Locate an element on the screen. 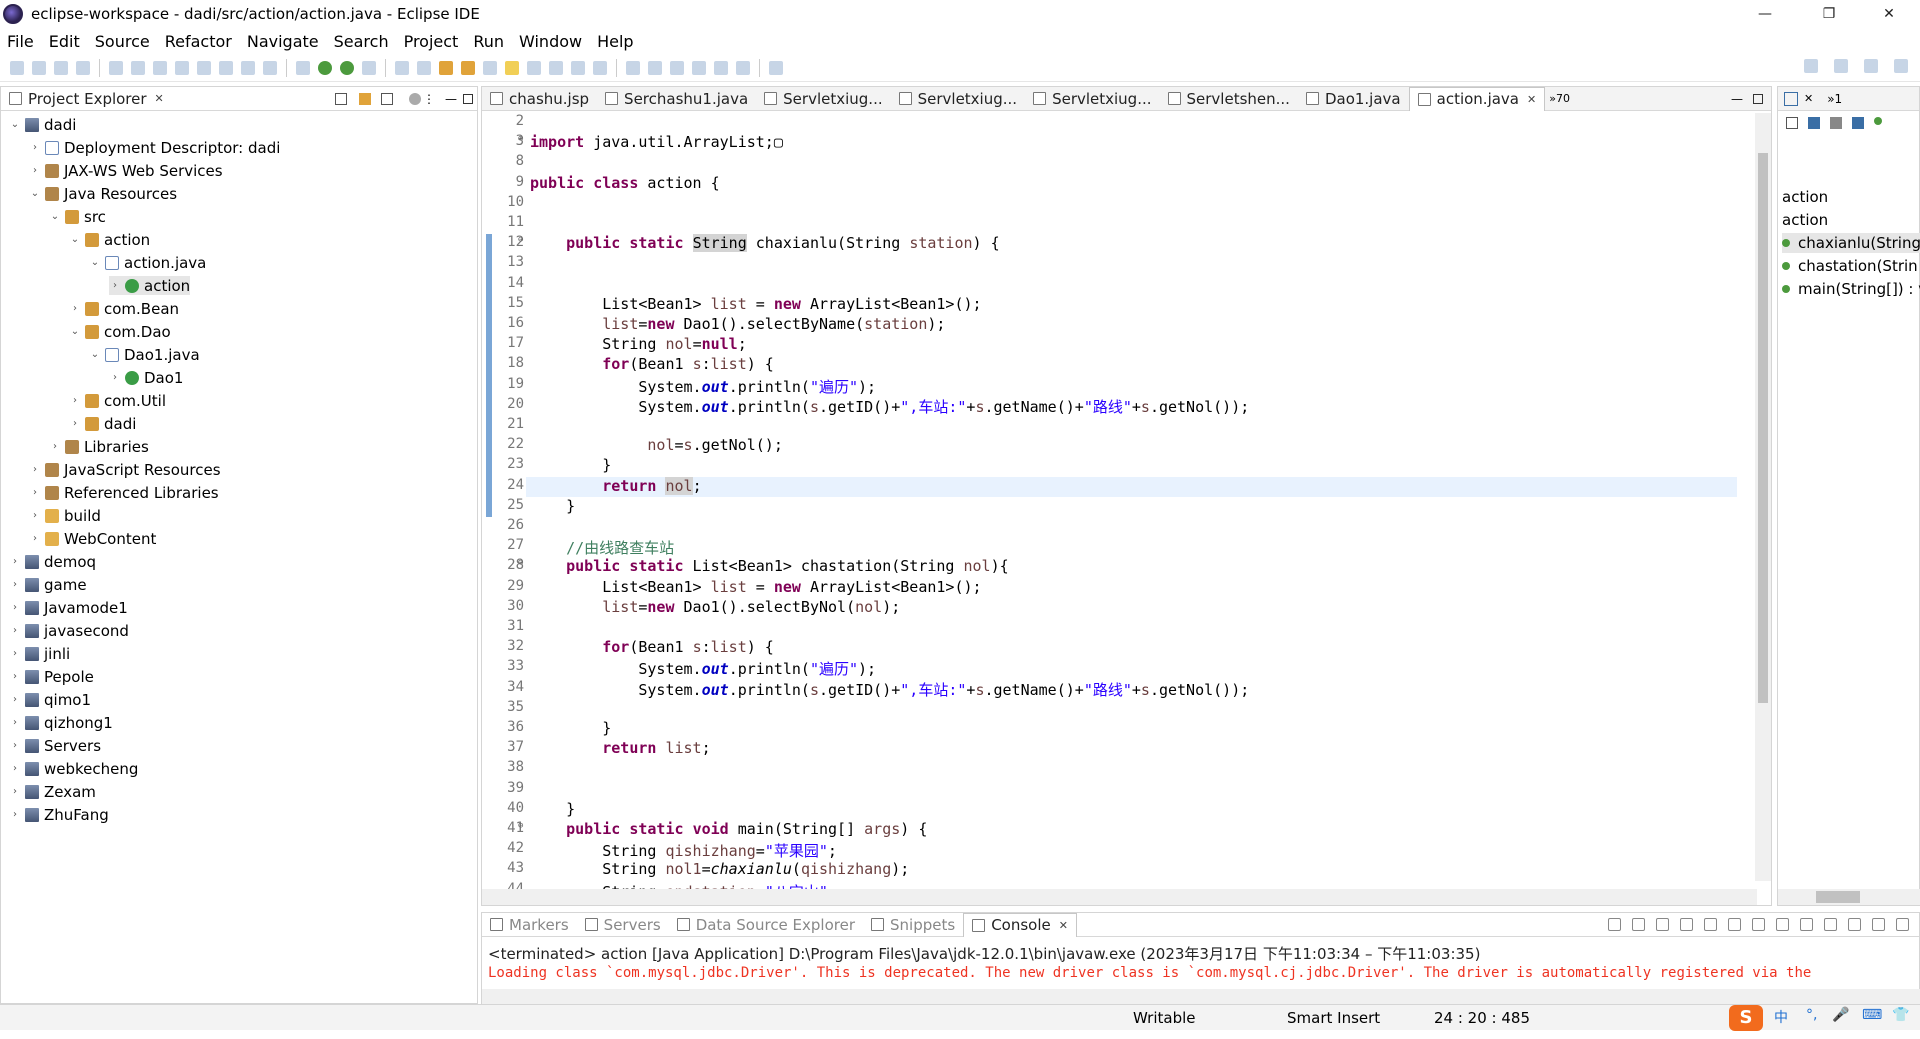 The image size is (1920, 1039). pin-console-icon is located at coordinates (1710, 924).